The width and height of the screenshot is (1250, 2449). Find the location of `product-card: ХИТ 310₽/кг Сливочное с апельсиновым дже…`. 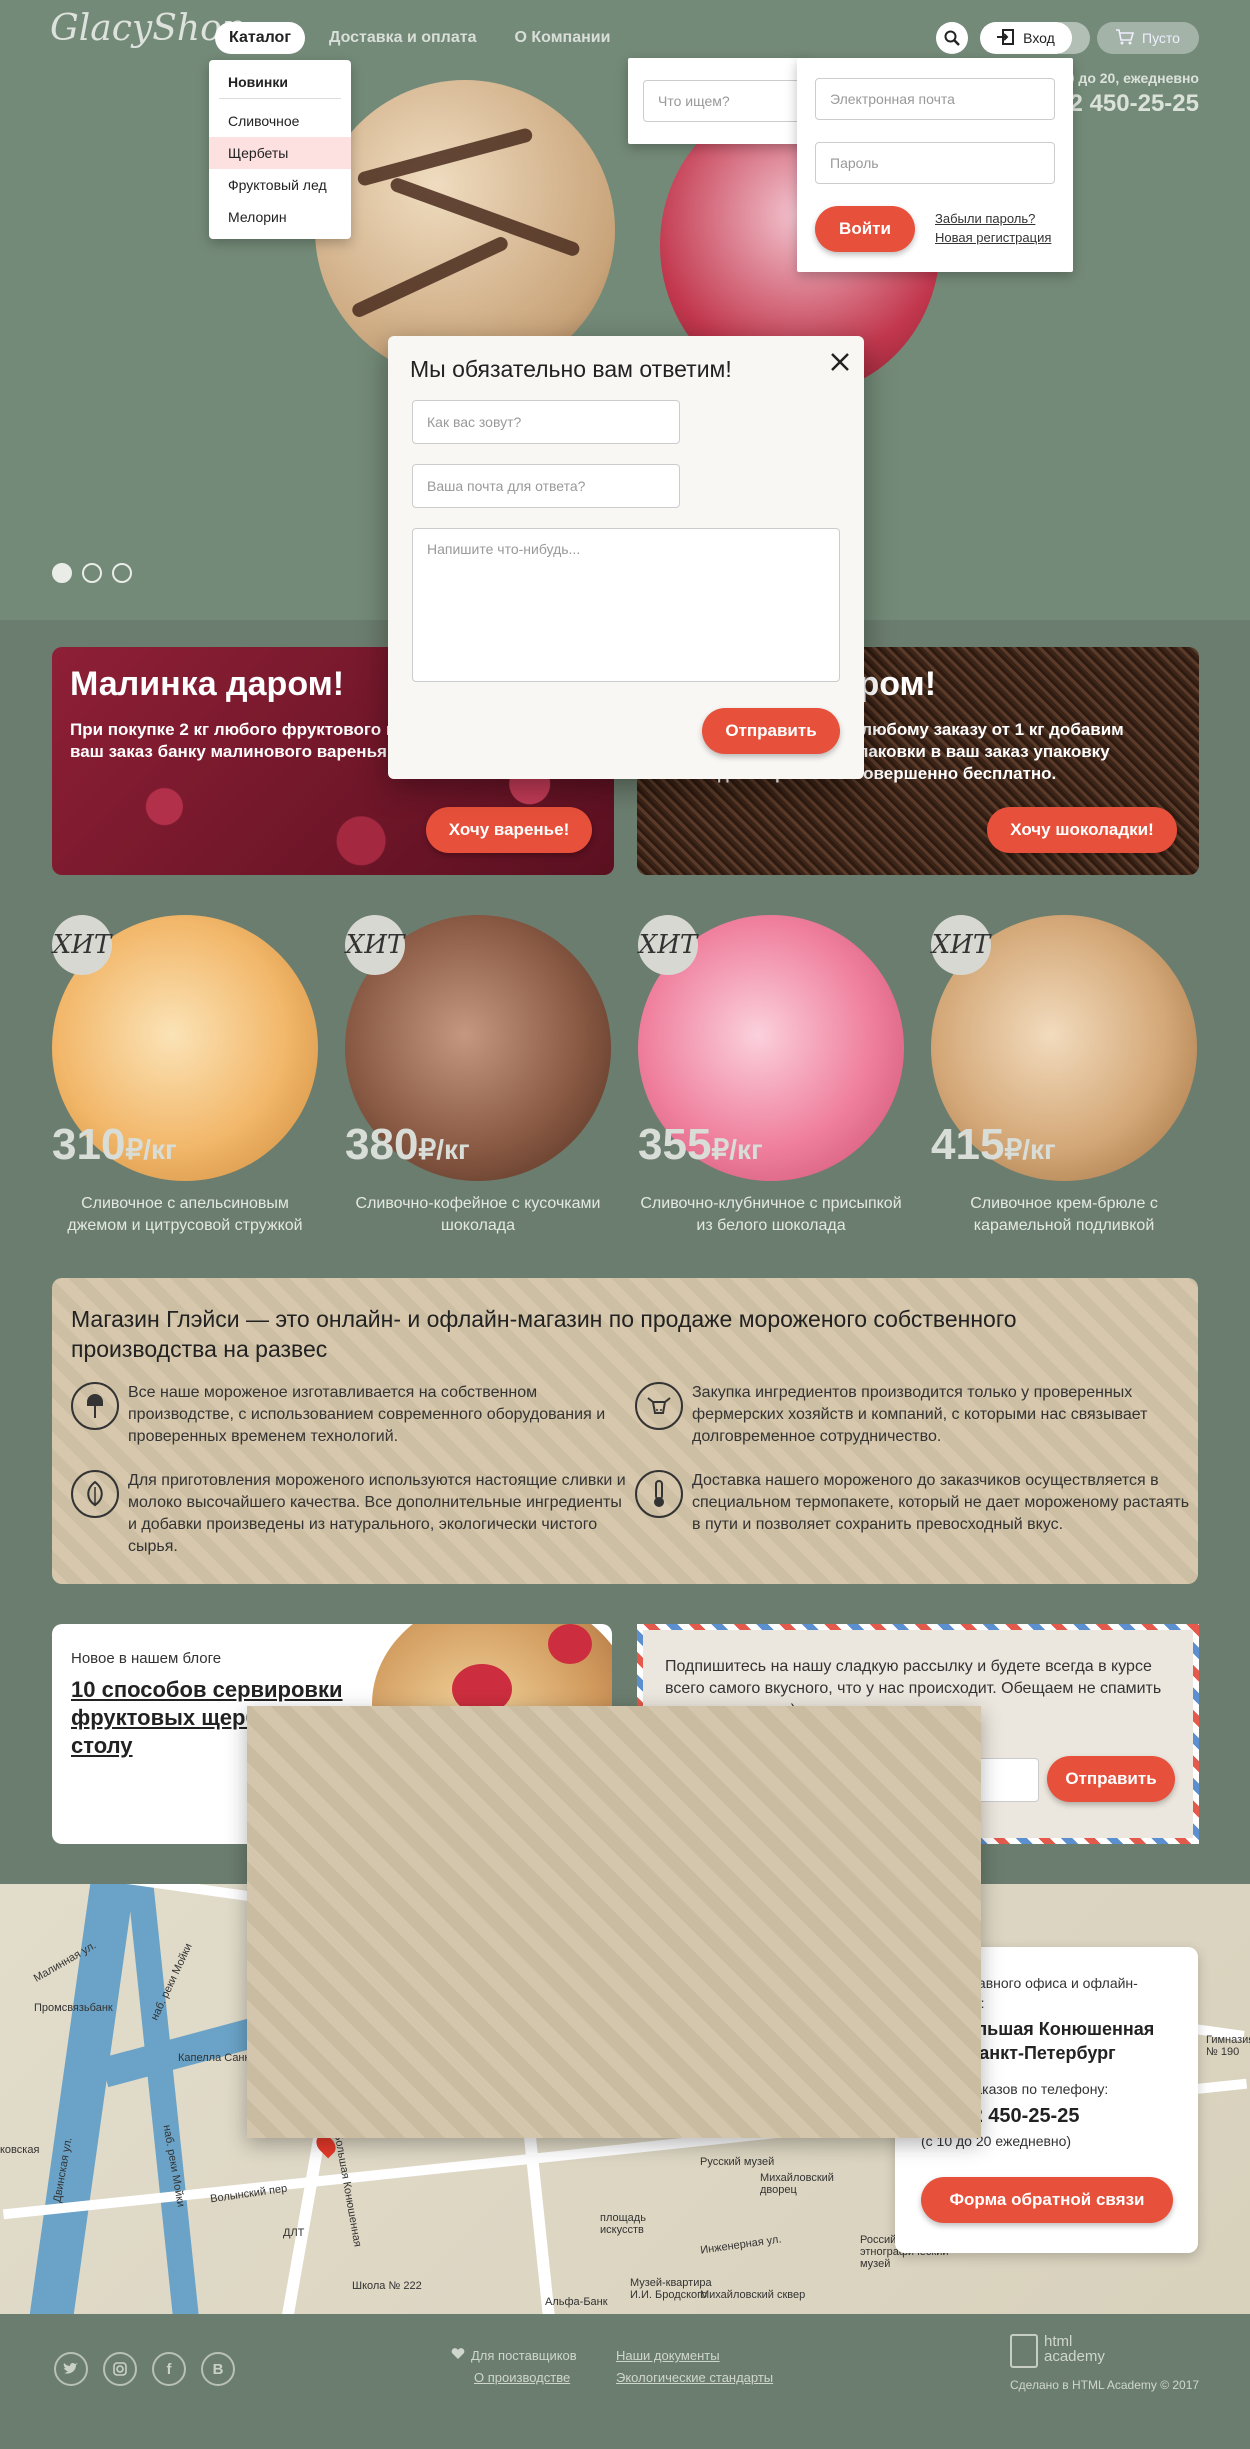

product-card: ХИТ 310₽/кг Сливочное с апельсиновым дже… is located at coordinates (185, 1076).